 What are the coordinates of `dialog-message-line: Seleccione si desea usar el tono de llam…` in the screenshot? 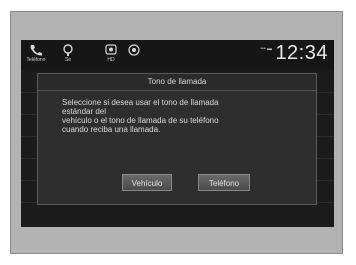 It's located at (140, 102).